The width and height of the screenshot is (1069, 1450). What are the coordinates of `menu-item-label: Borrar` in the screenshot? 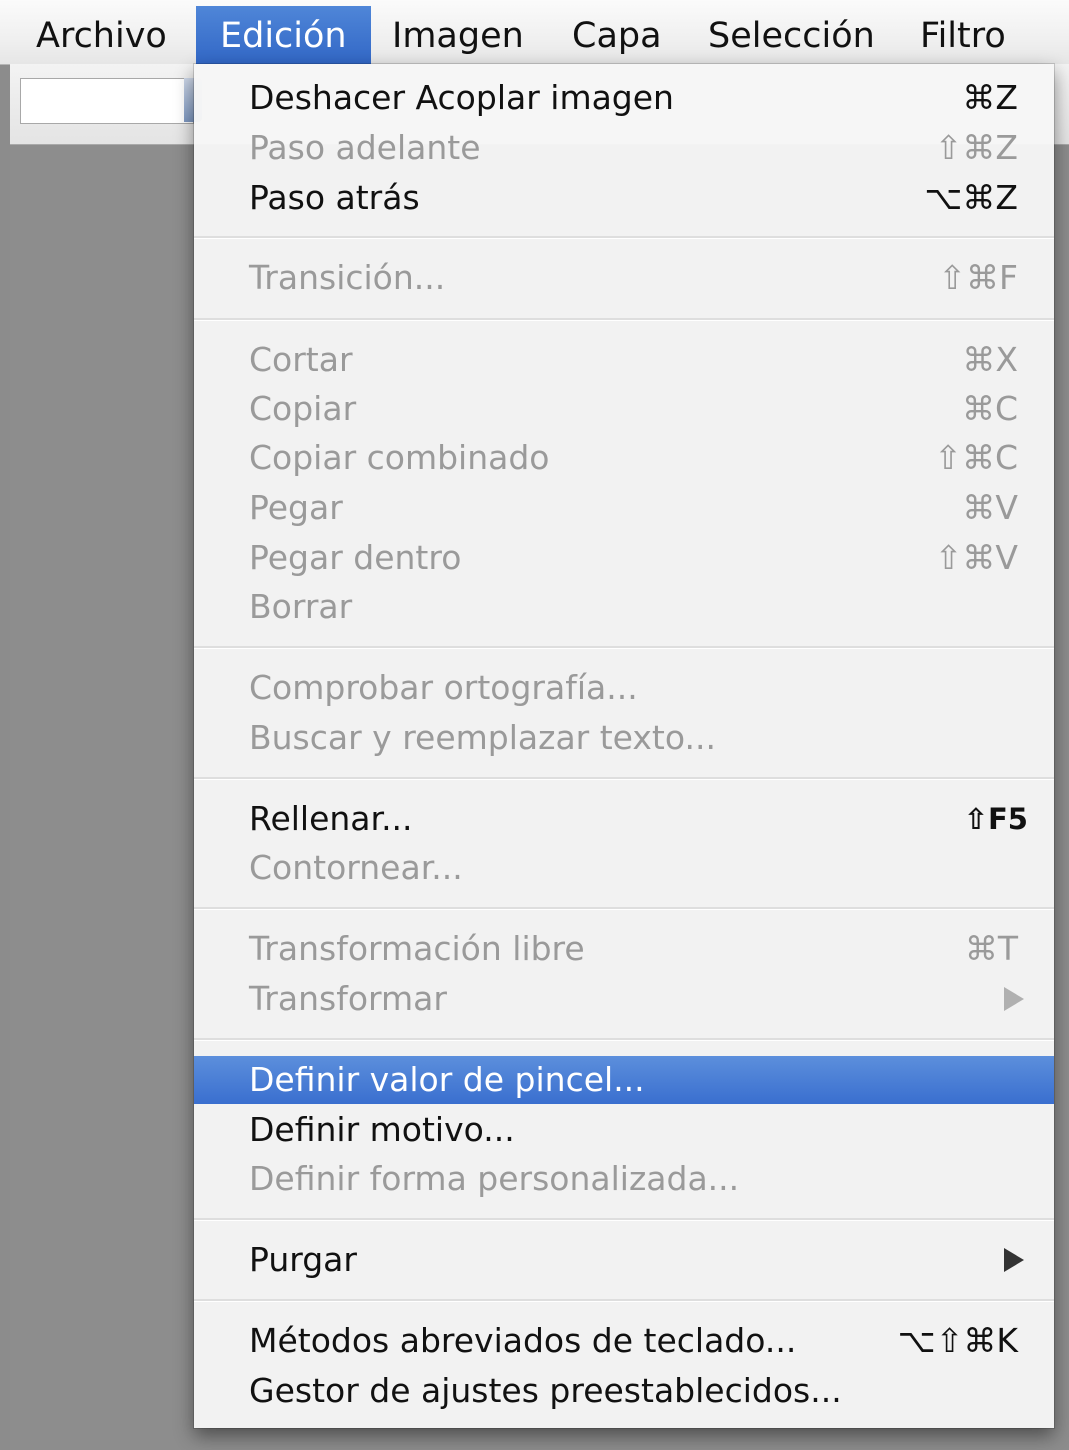 It's located at (301, 606).